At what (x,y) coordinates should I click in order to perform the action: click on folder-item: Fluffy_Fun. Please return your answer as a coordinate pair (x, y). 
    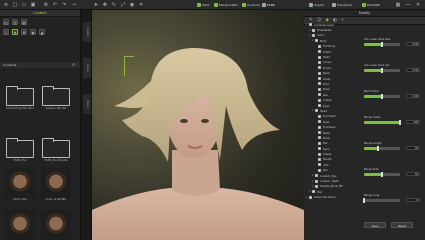
    Looking at the image, I should click on (20, 150).